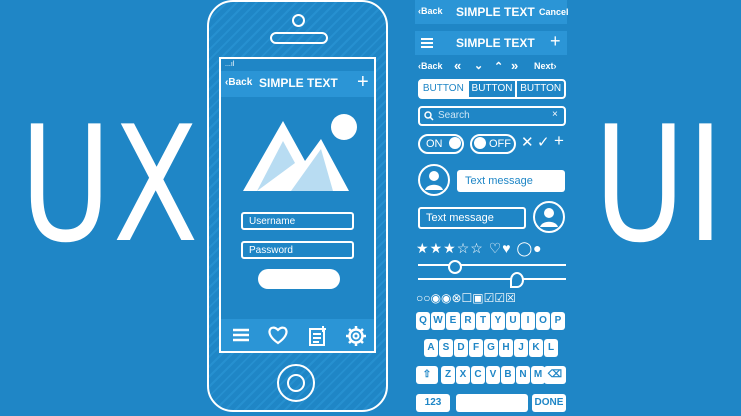 This screenshot has height=416, width=741. What do you see at coordinates (549, 217) in the screenshot?
I see `avatar` at bounding box center [549, 217].